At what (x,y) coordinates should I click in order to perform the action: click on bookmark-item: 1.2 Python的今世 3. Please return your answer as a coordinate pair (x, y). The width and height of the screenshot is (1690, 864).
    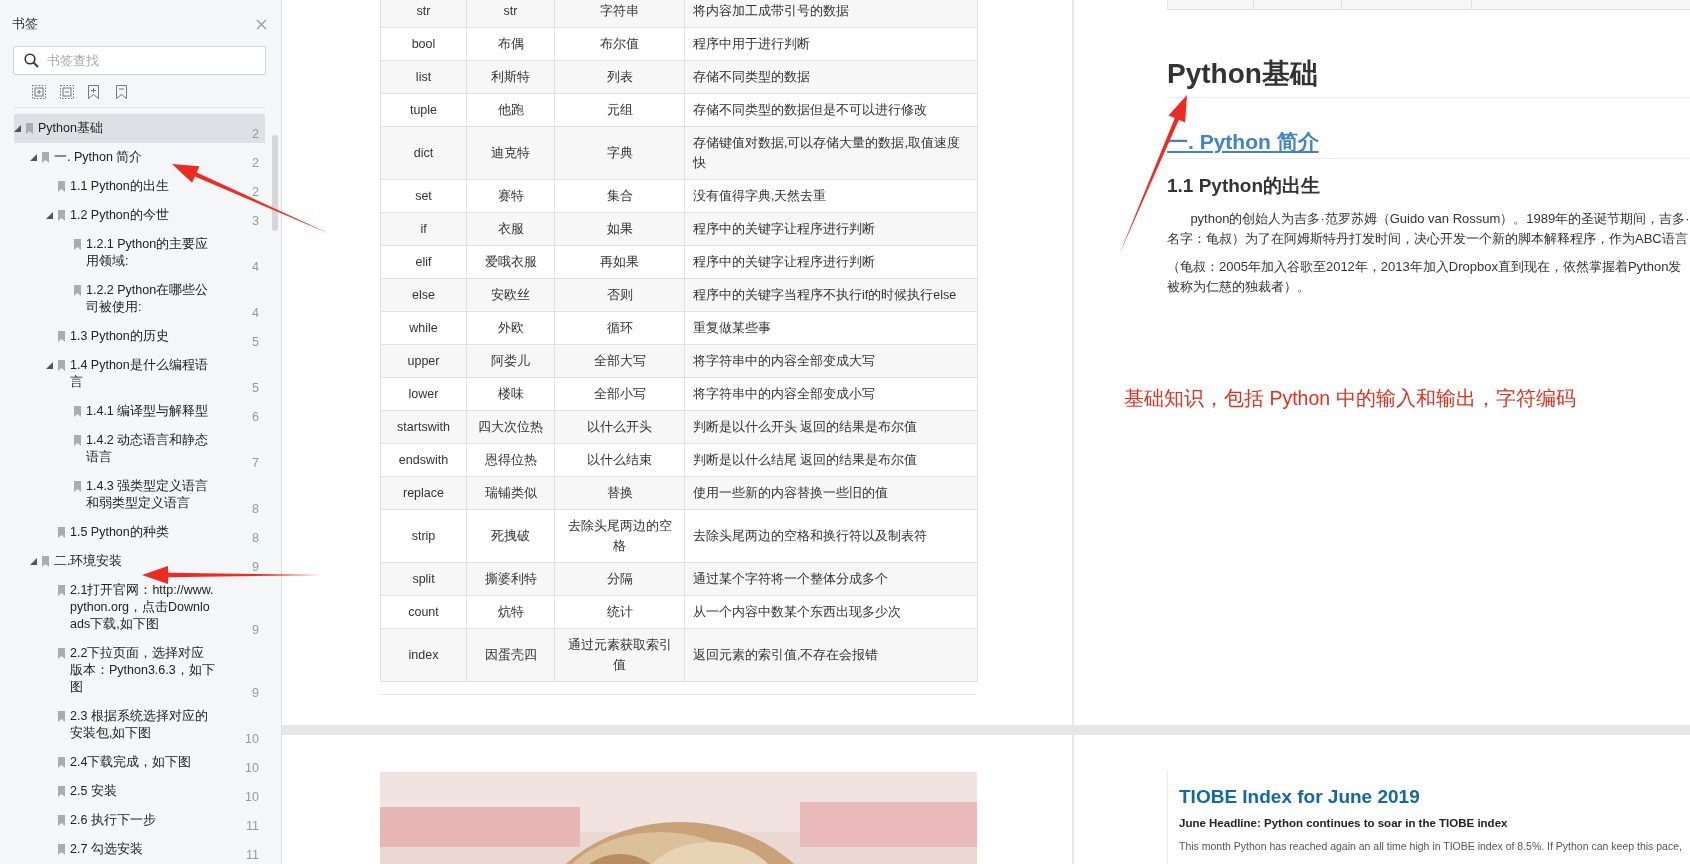
    Looking at the image, I should click on (155, 215).